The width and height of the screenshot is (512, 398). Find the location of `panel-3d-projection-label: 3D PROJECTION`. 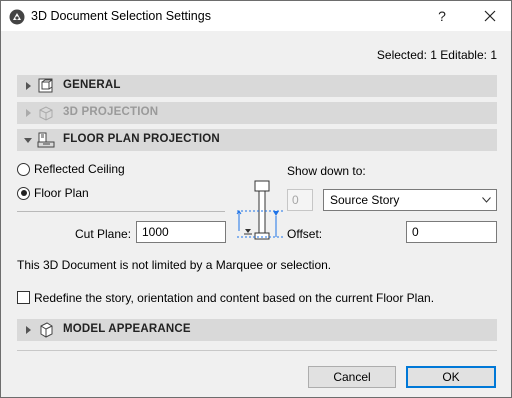

panel-3d-projection-label: 3D PROJECTION is located at coordinates (111, 112).